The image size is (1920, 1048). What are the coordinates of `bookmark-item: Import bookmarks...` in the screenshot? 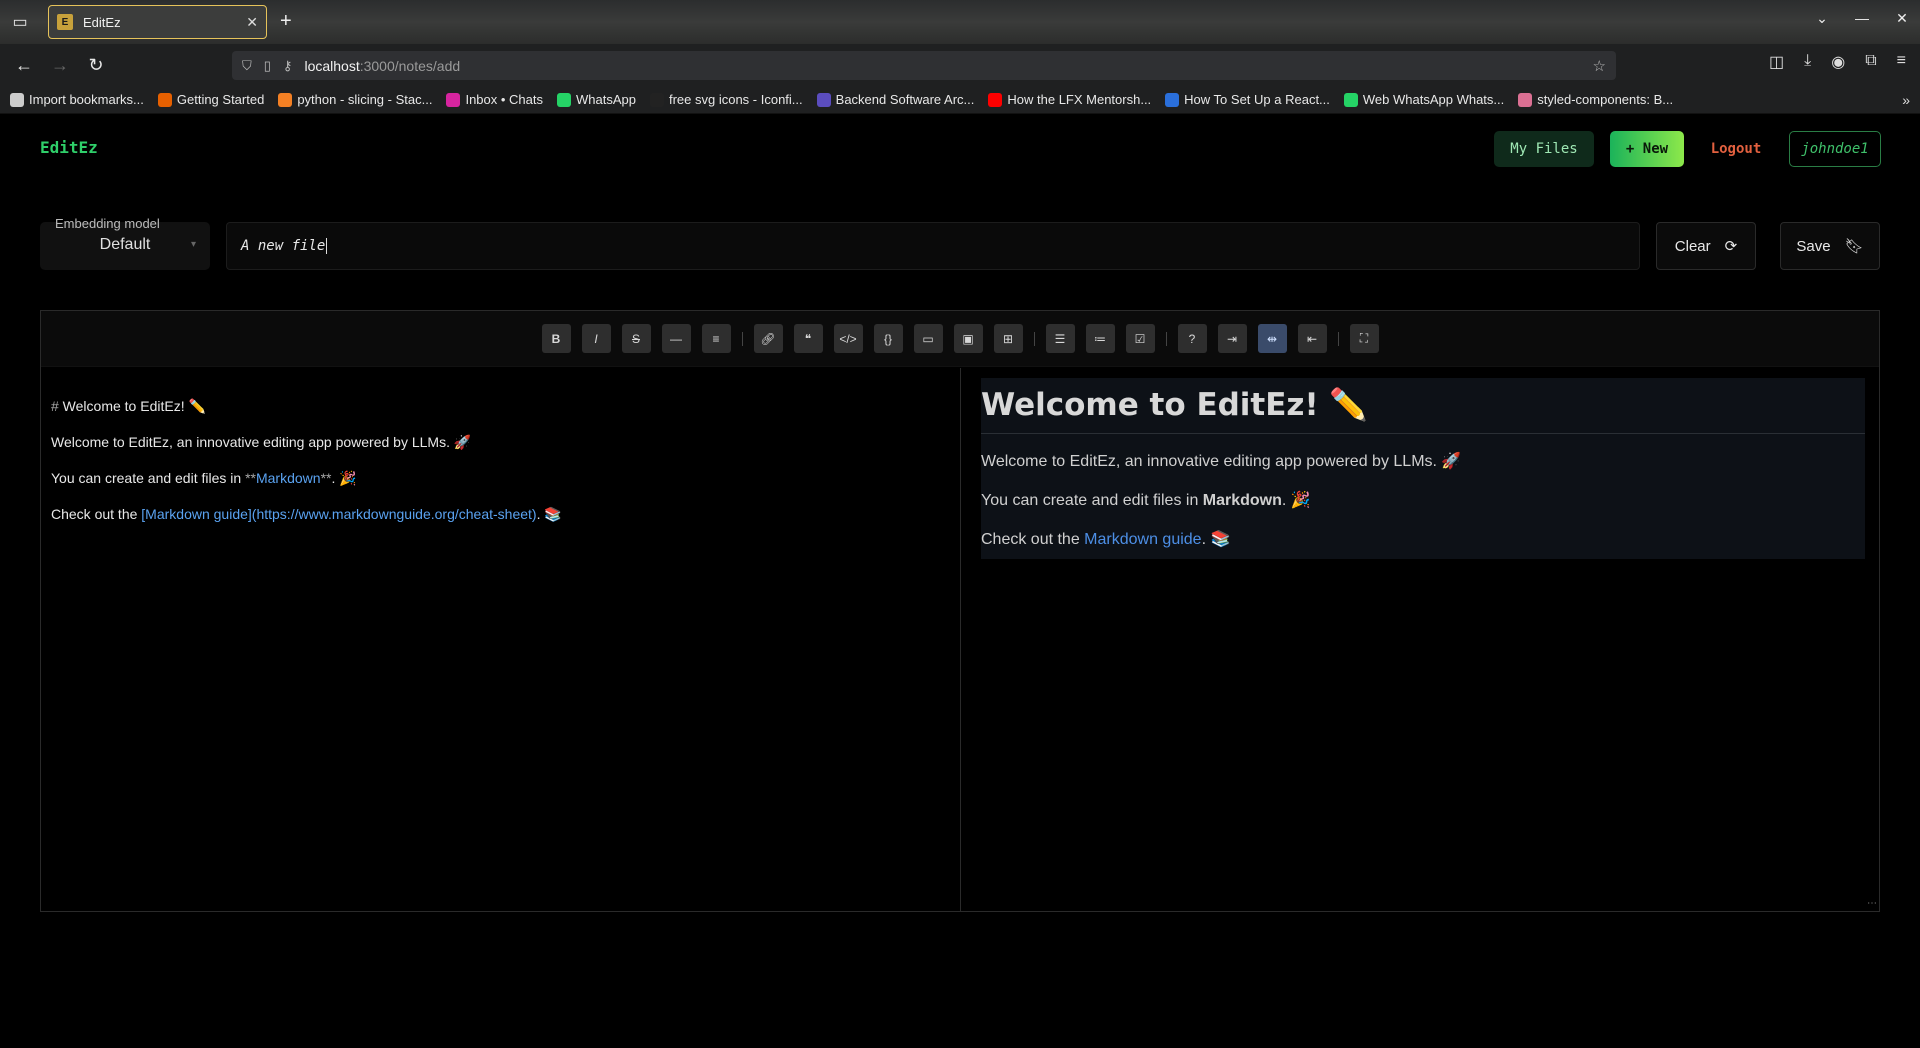 It's located at (77, 99).